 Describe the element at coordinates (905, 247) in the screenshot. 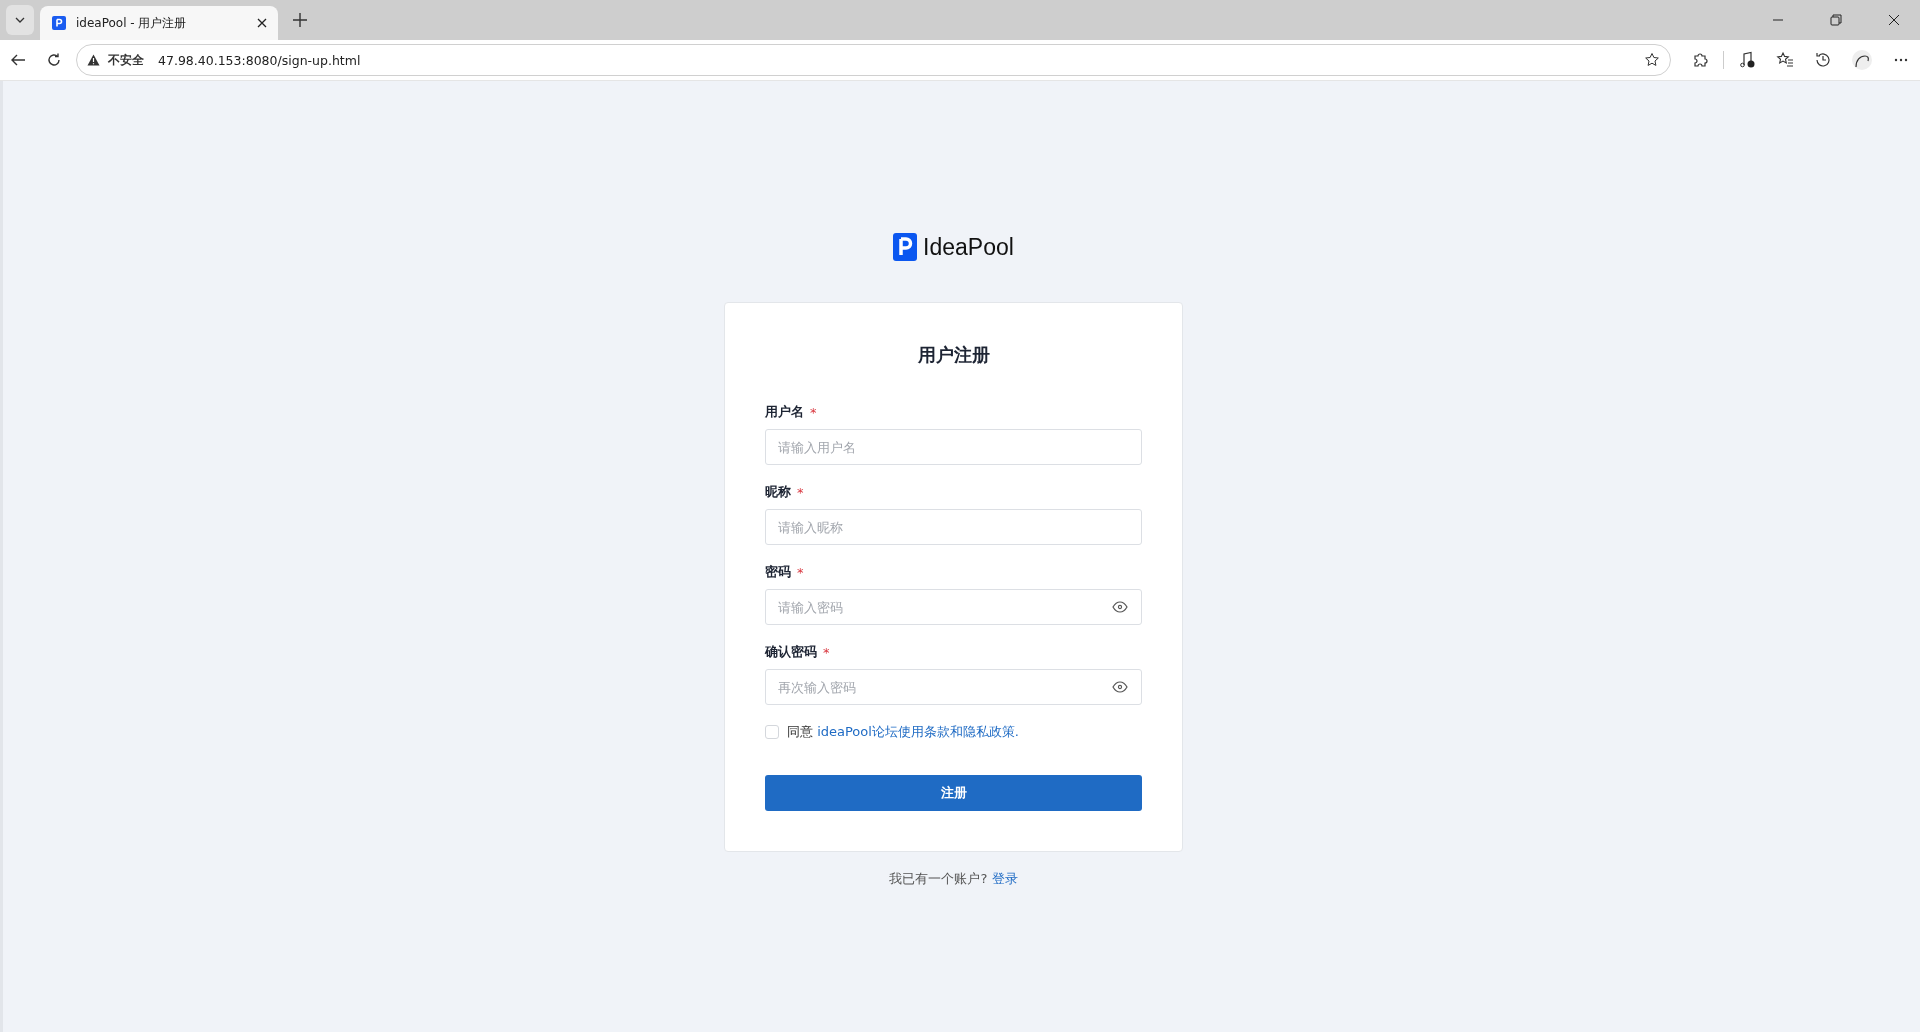

I see `logo-icon` at that location.